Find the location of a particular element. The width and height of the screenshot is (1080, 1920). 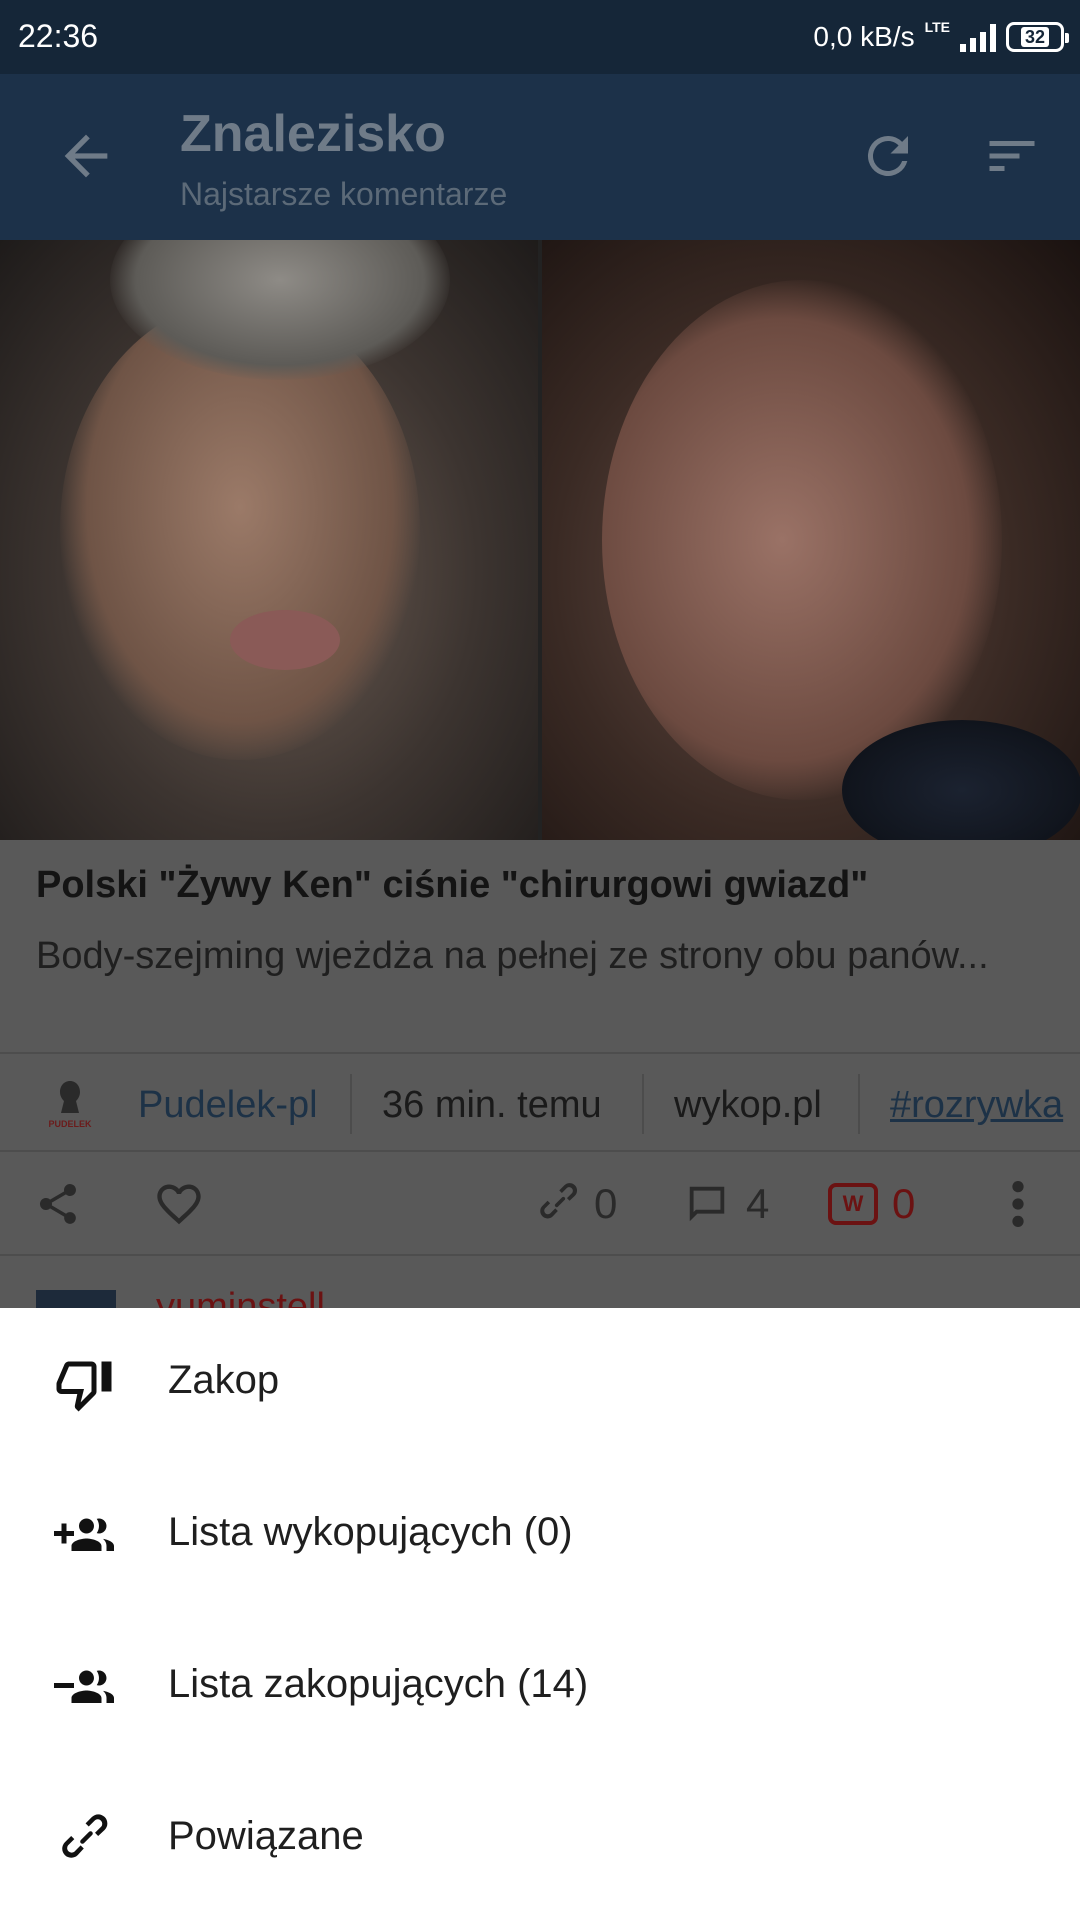

menu-item-related: Powiązane is located at coordinates (540, 1840).